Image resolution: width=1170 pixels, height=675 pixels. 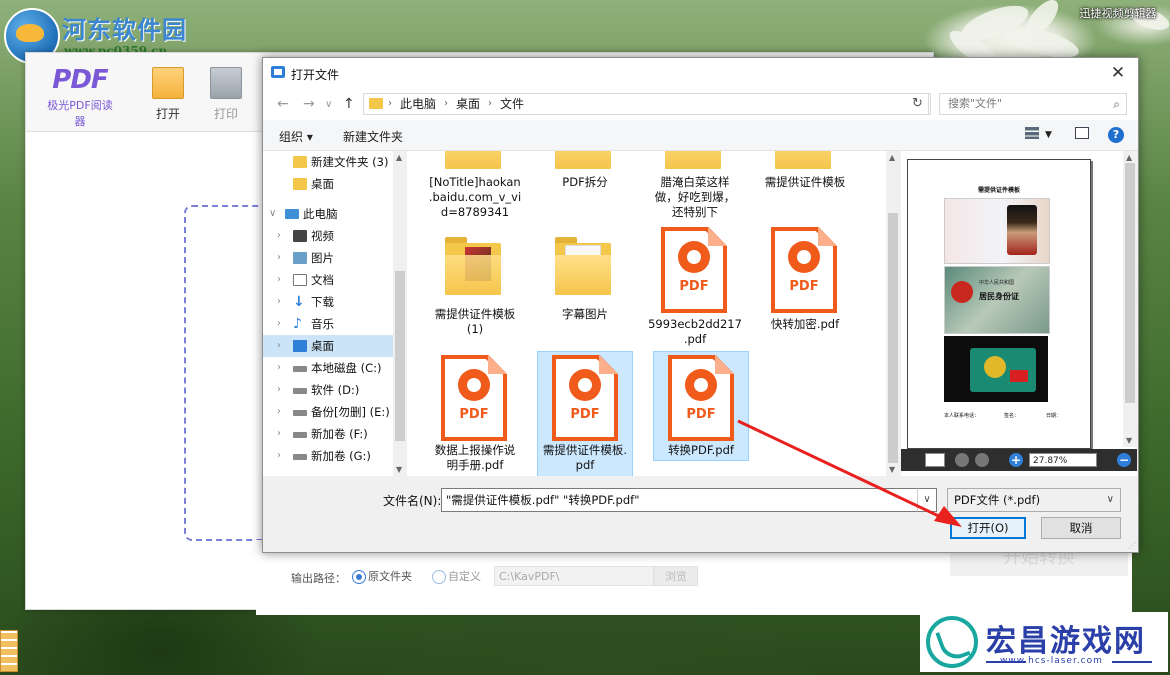 What do you see at coordinates (948, 516) in the screenshot?
I see `annotation-arrowhead` at bounding box center [948, 516].